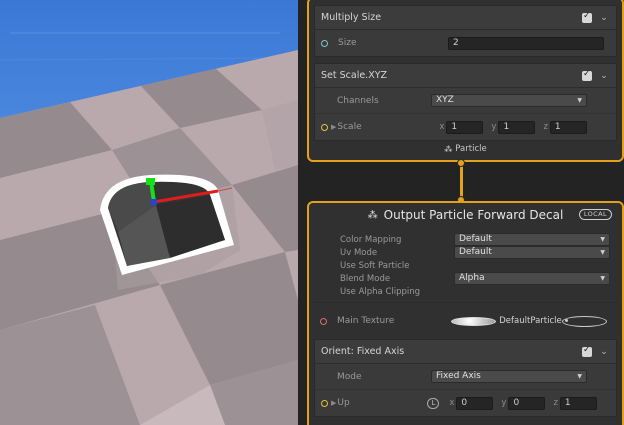 This screenshot has width=624, height=425. Describe the element at coordinates (494, 127) in the screenshot. I see `scale-y-label: y` at that location.